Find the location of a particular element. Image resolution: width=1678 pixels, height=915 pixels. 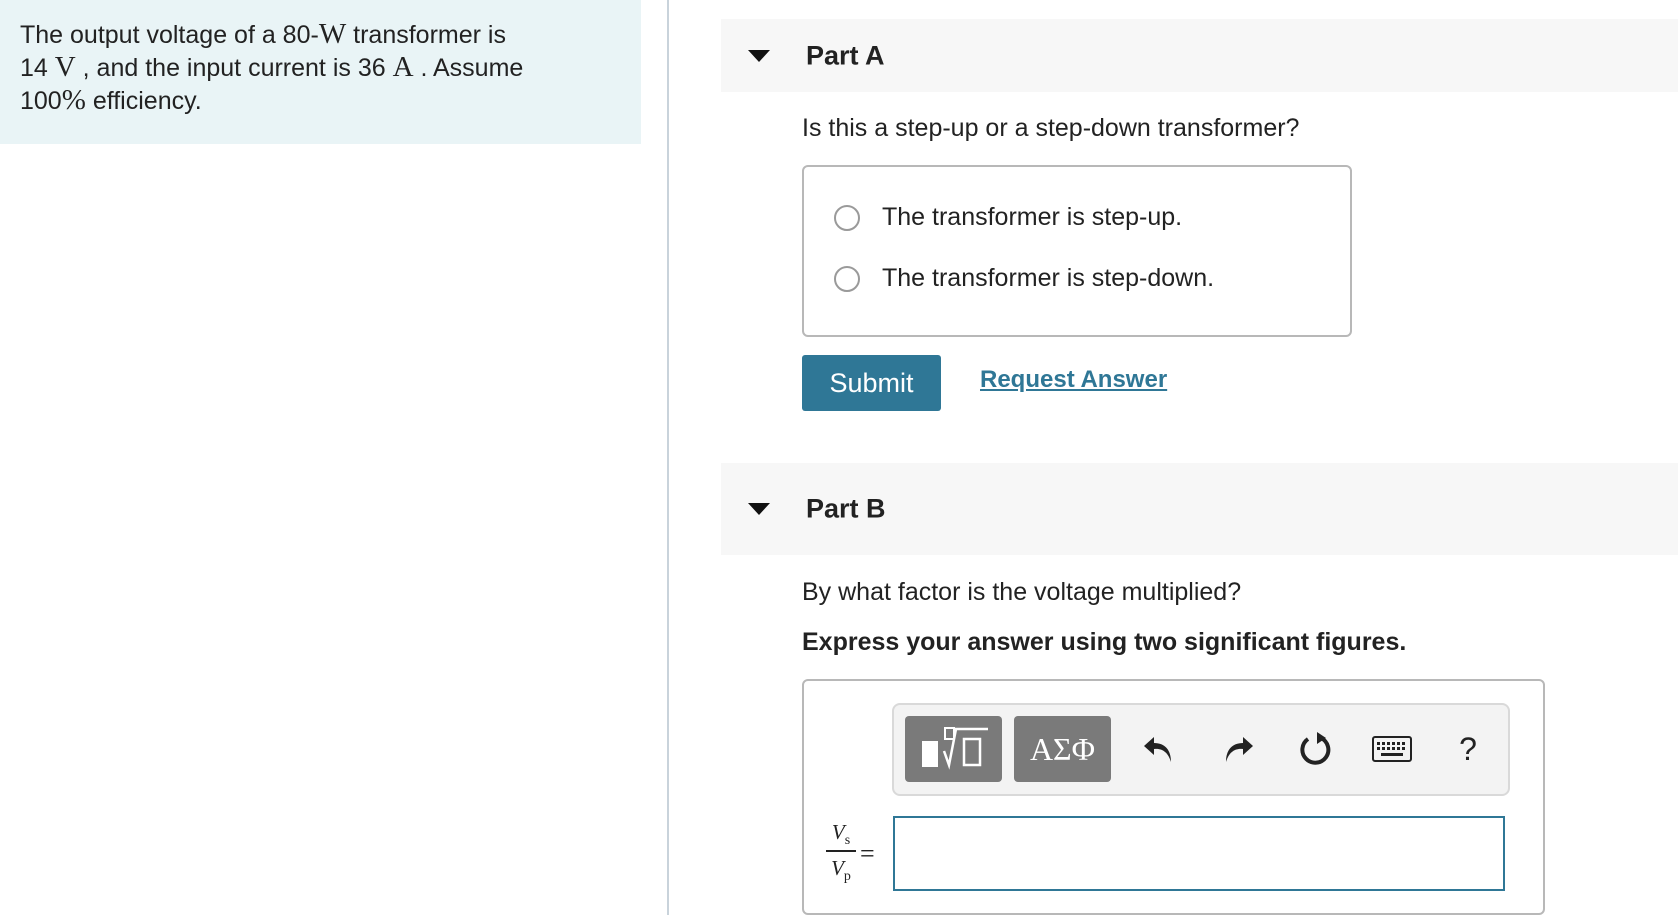

problem-text: 100 is located at coordinates (41, 101).